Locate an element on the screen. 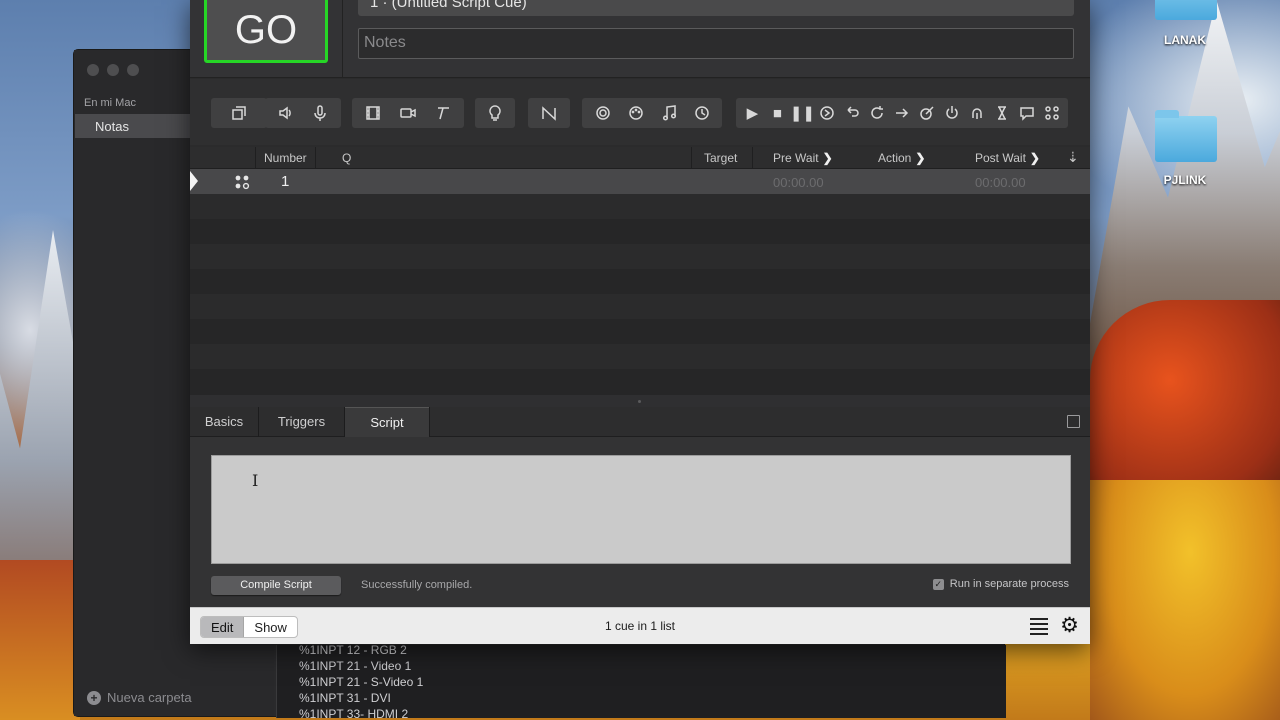 The width and height of the screenshot is (1280, 720). disarm-cue-icon is located at coordinates (976, 113).